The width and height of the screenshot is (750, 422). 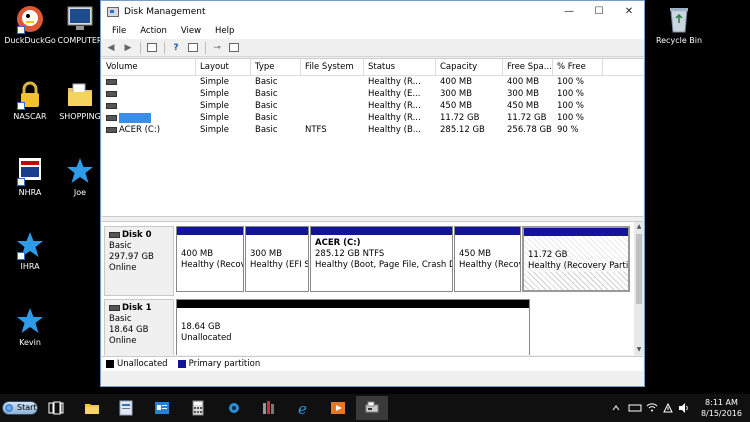 I want to click on svg-text: e, so click(x=302, y=408).